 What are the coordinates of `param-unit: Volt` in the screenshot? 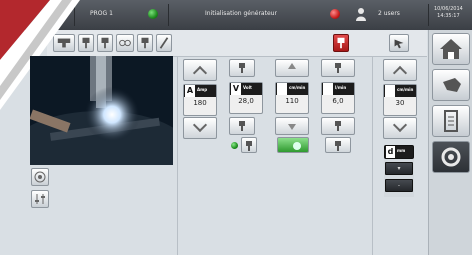 It's located at (247, 87).